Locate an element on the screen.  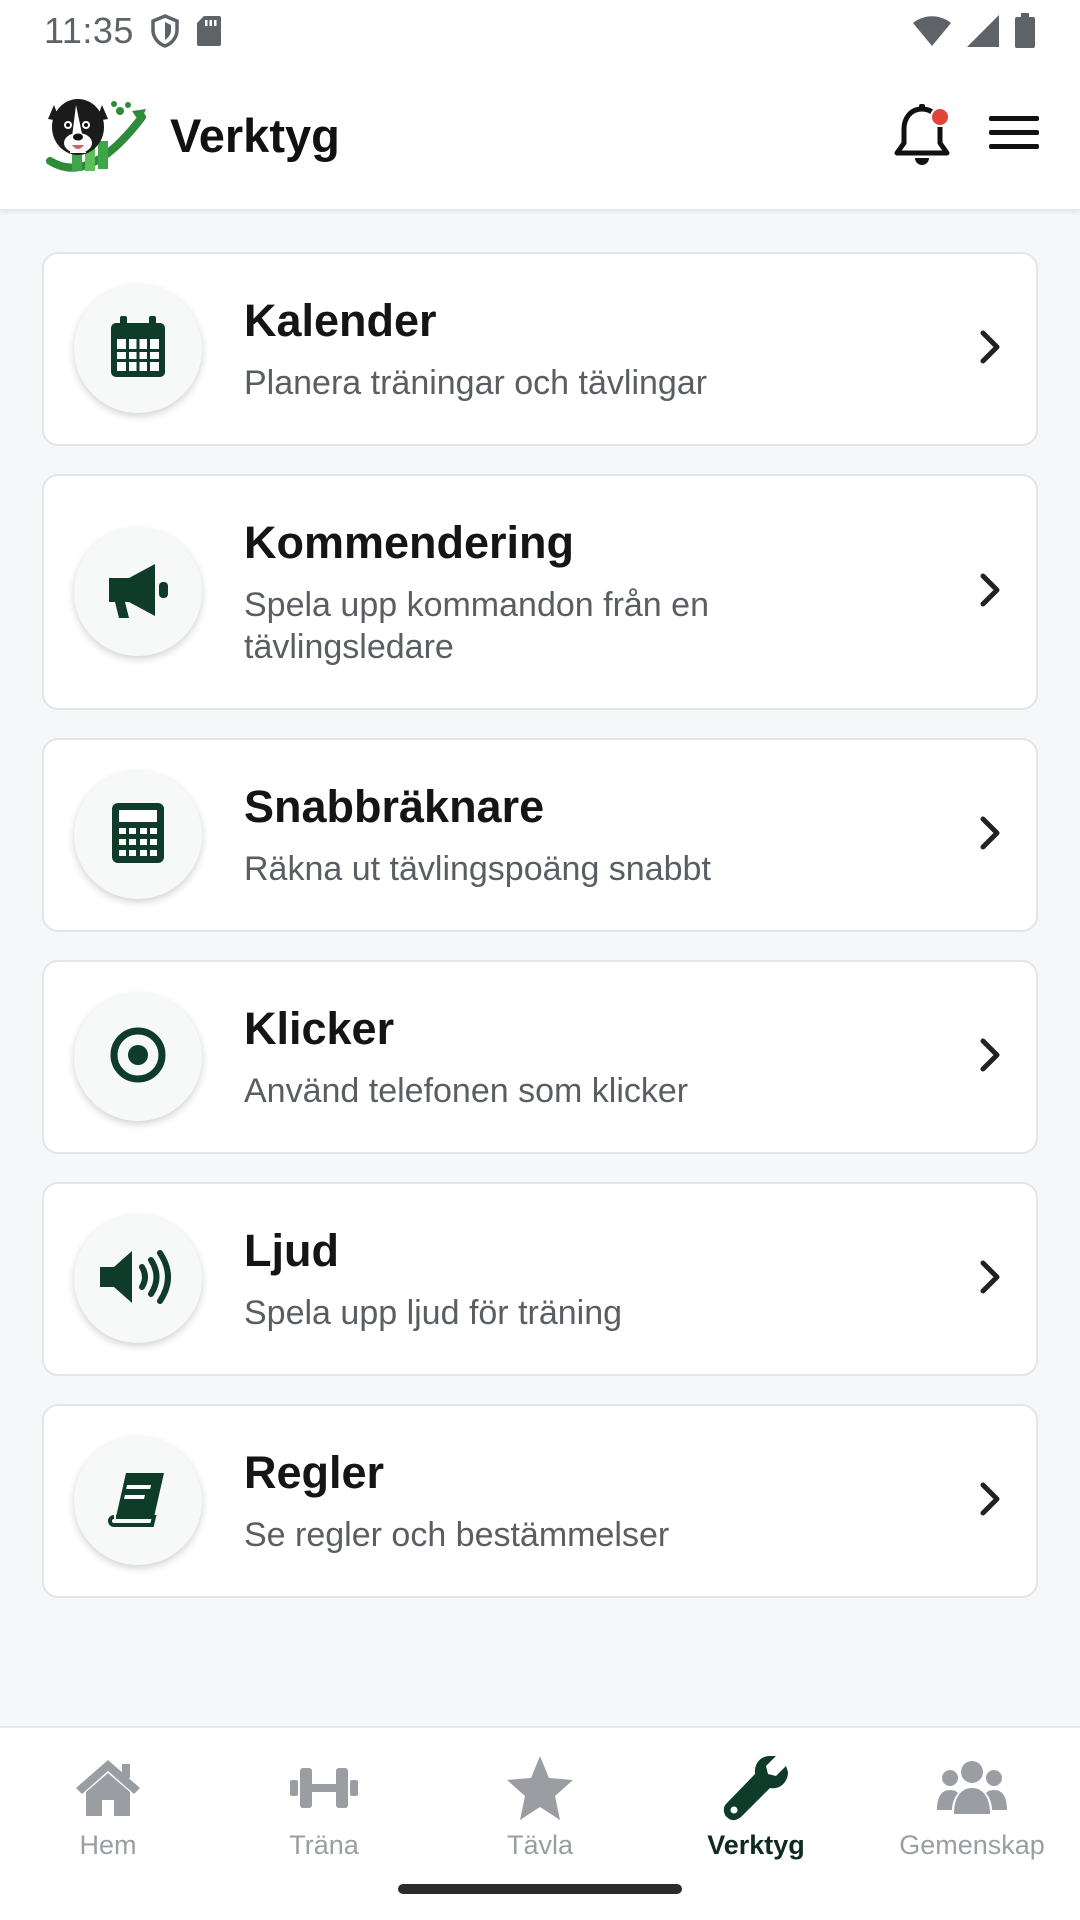
home-icon is located at coordinates (108, 1788).